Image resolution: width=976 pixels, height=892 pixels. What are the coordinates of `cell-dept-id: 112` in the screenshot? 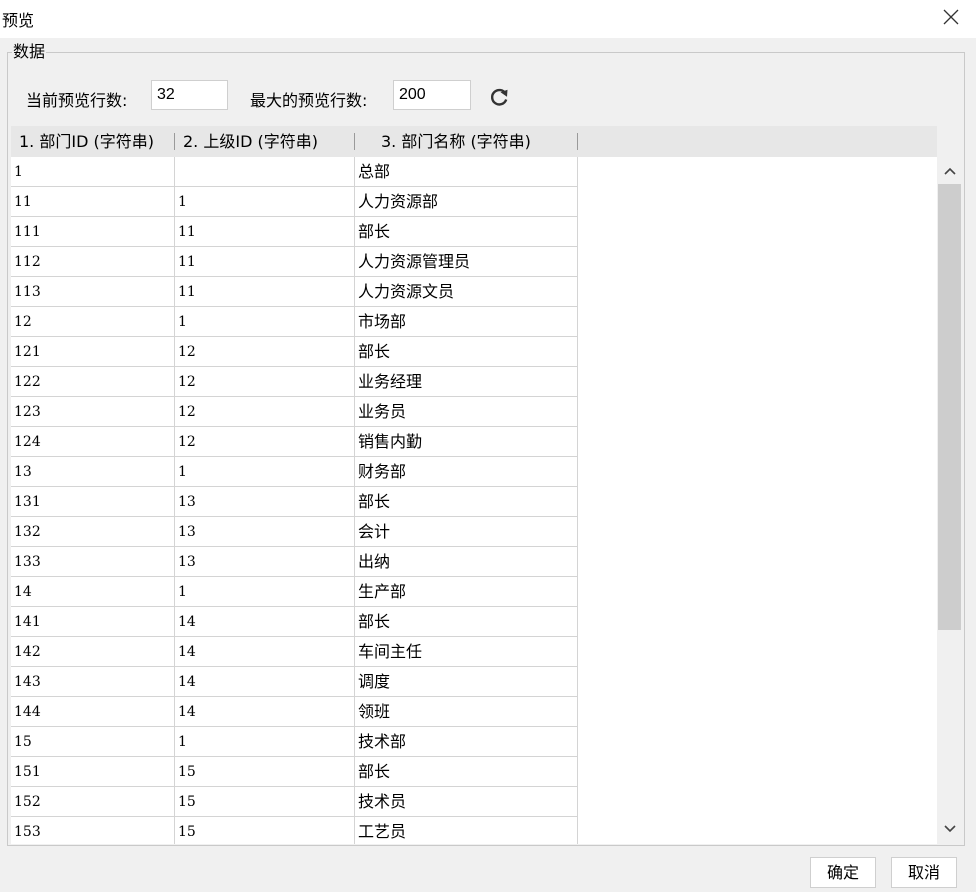 It's located at (93, 262).